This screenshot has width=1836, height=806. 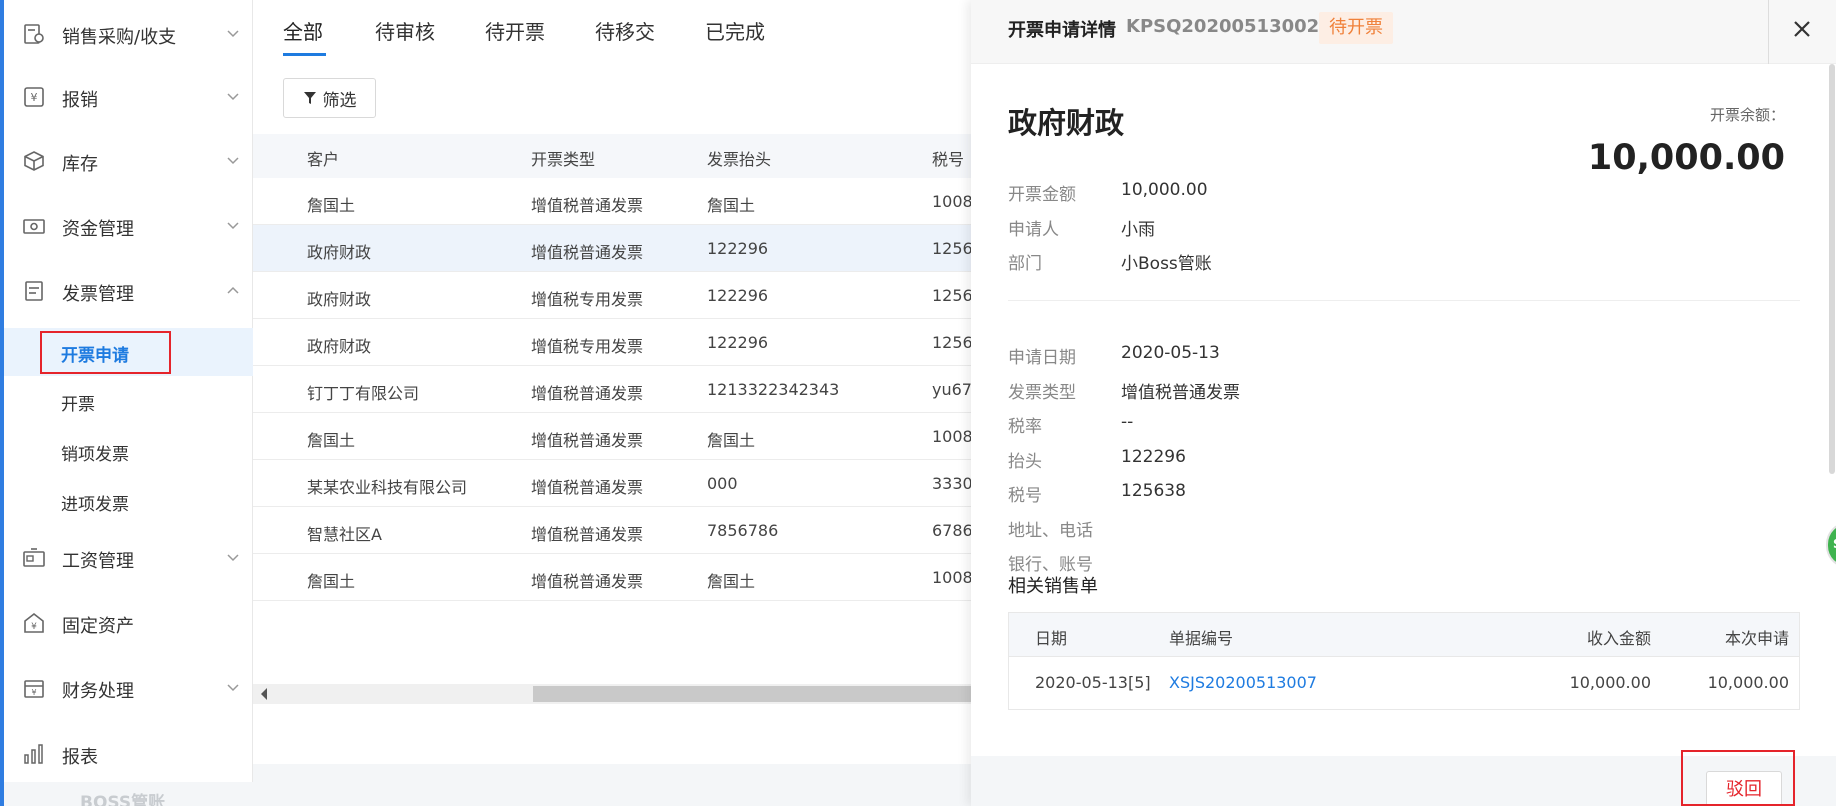 I want to click on floating-assistant-icon: S, so click(x=1831, y=545).